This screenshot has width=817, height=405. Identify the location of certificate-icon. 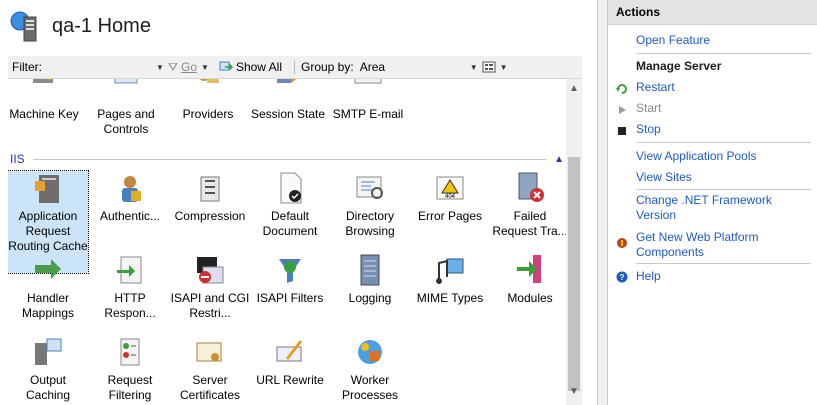
(209, 352).